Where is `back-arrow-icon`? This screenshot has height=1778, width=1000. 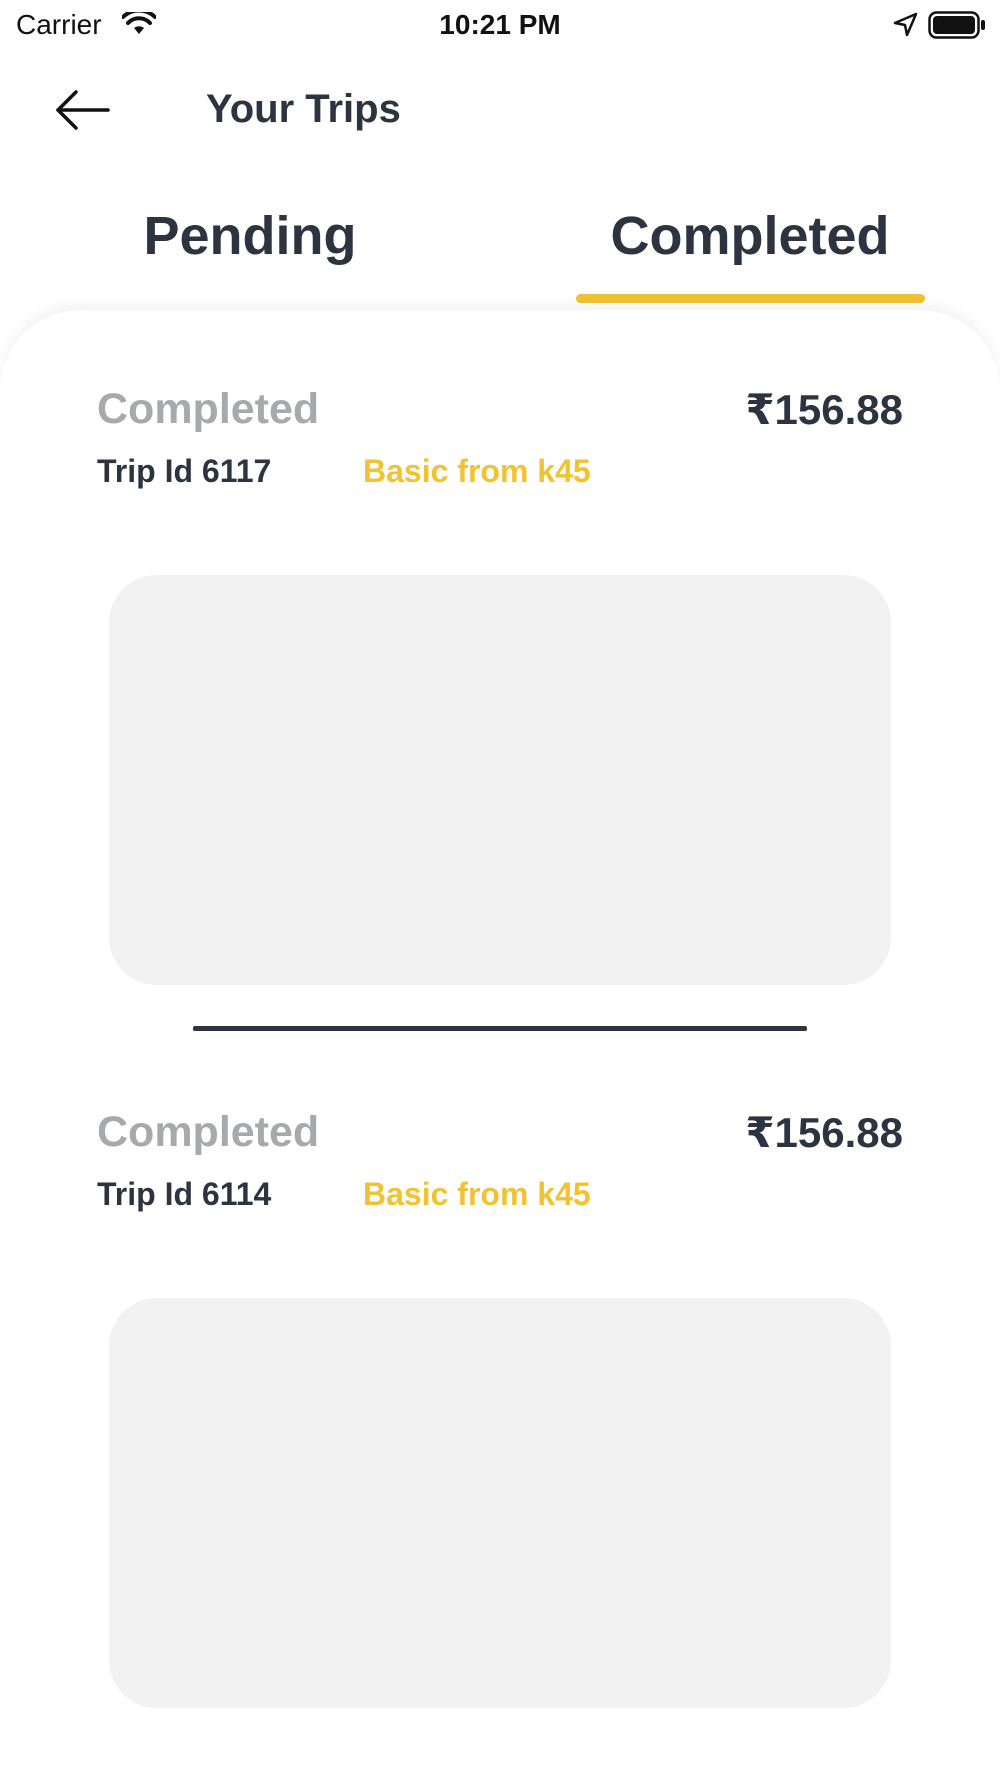
back-arrow-icon is located at coordinates (83, 110).